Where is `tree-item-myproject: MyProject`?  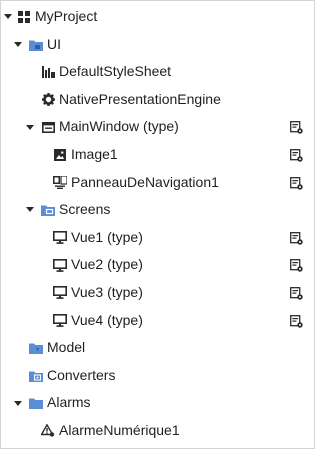 tree-item-myproject: MyProject is located at coordinates (157, 17).